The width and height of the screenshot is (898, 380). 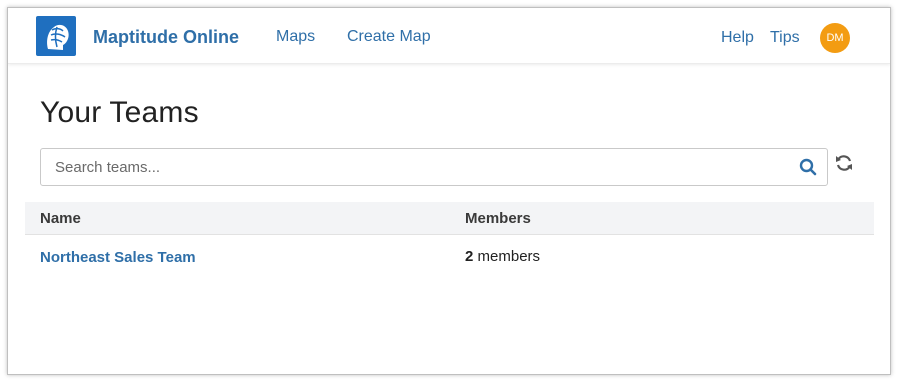 I want to click on table-row: Northeast Sales Team 2 members, so click(x=449, y=256).